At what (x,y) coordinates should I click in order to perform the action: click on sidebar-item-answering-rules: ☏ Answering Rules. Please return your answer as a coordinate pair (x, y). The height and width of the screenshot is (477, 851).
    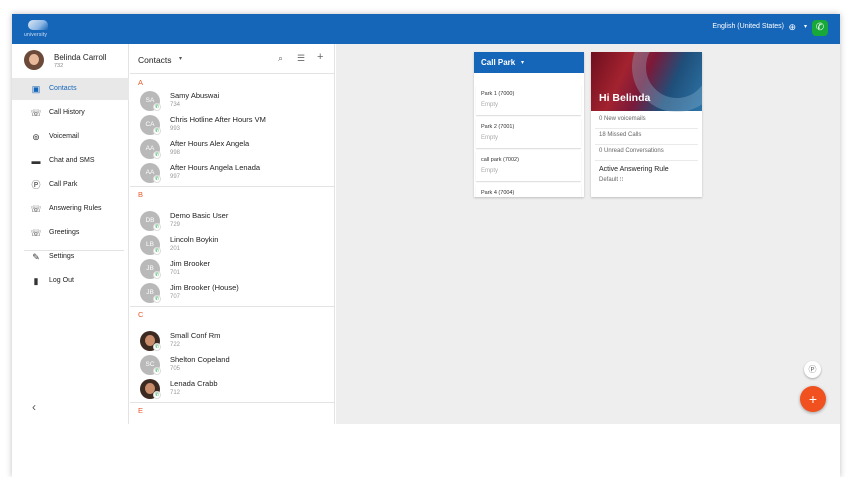
    Looking at the image, I should click on (70, 209).